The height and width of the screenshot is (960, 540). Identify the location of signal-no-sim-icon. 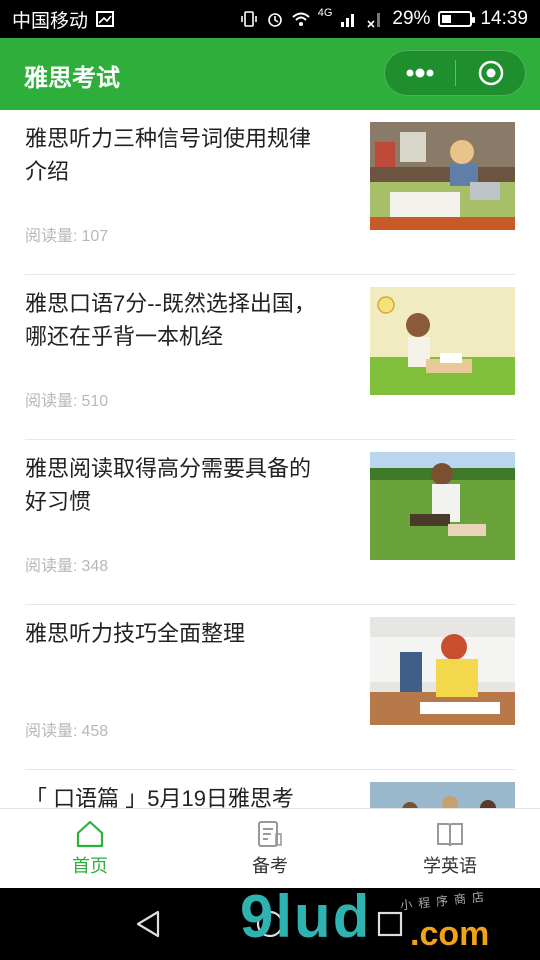
(374, 20).